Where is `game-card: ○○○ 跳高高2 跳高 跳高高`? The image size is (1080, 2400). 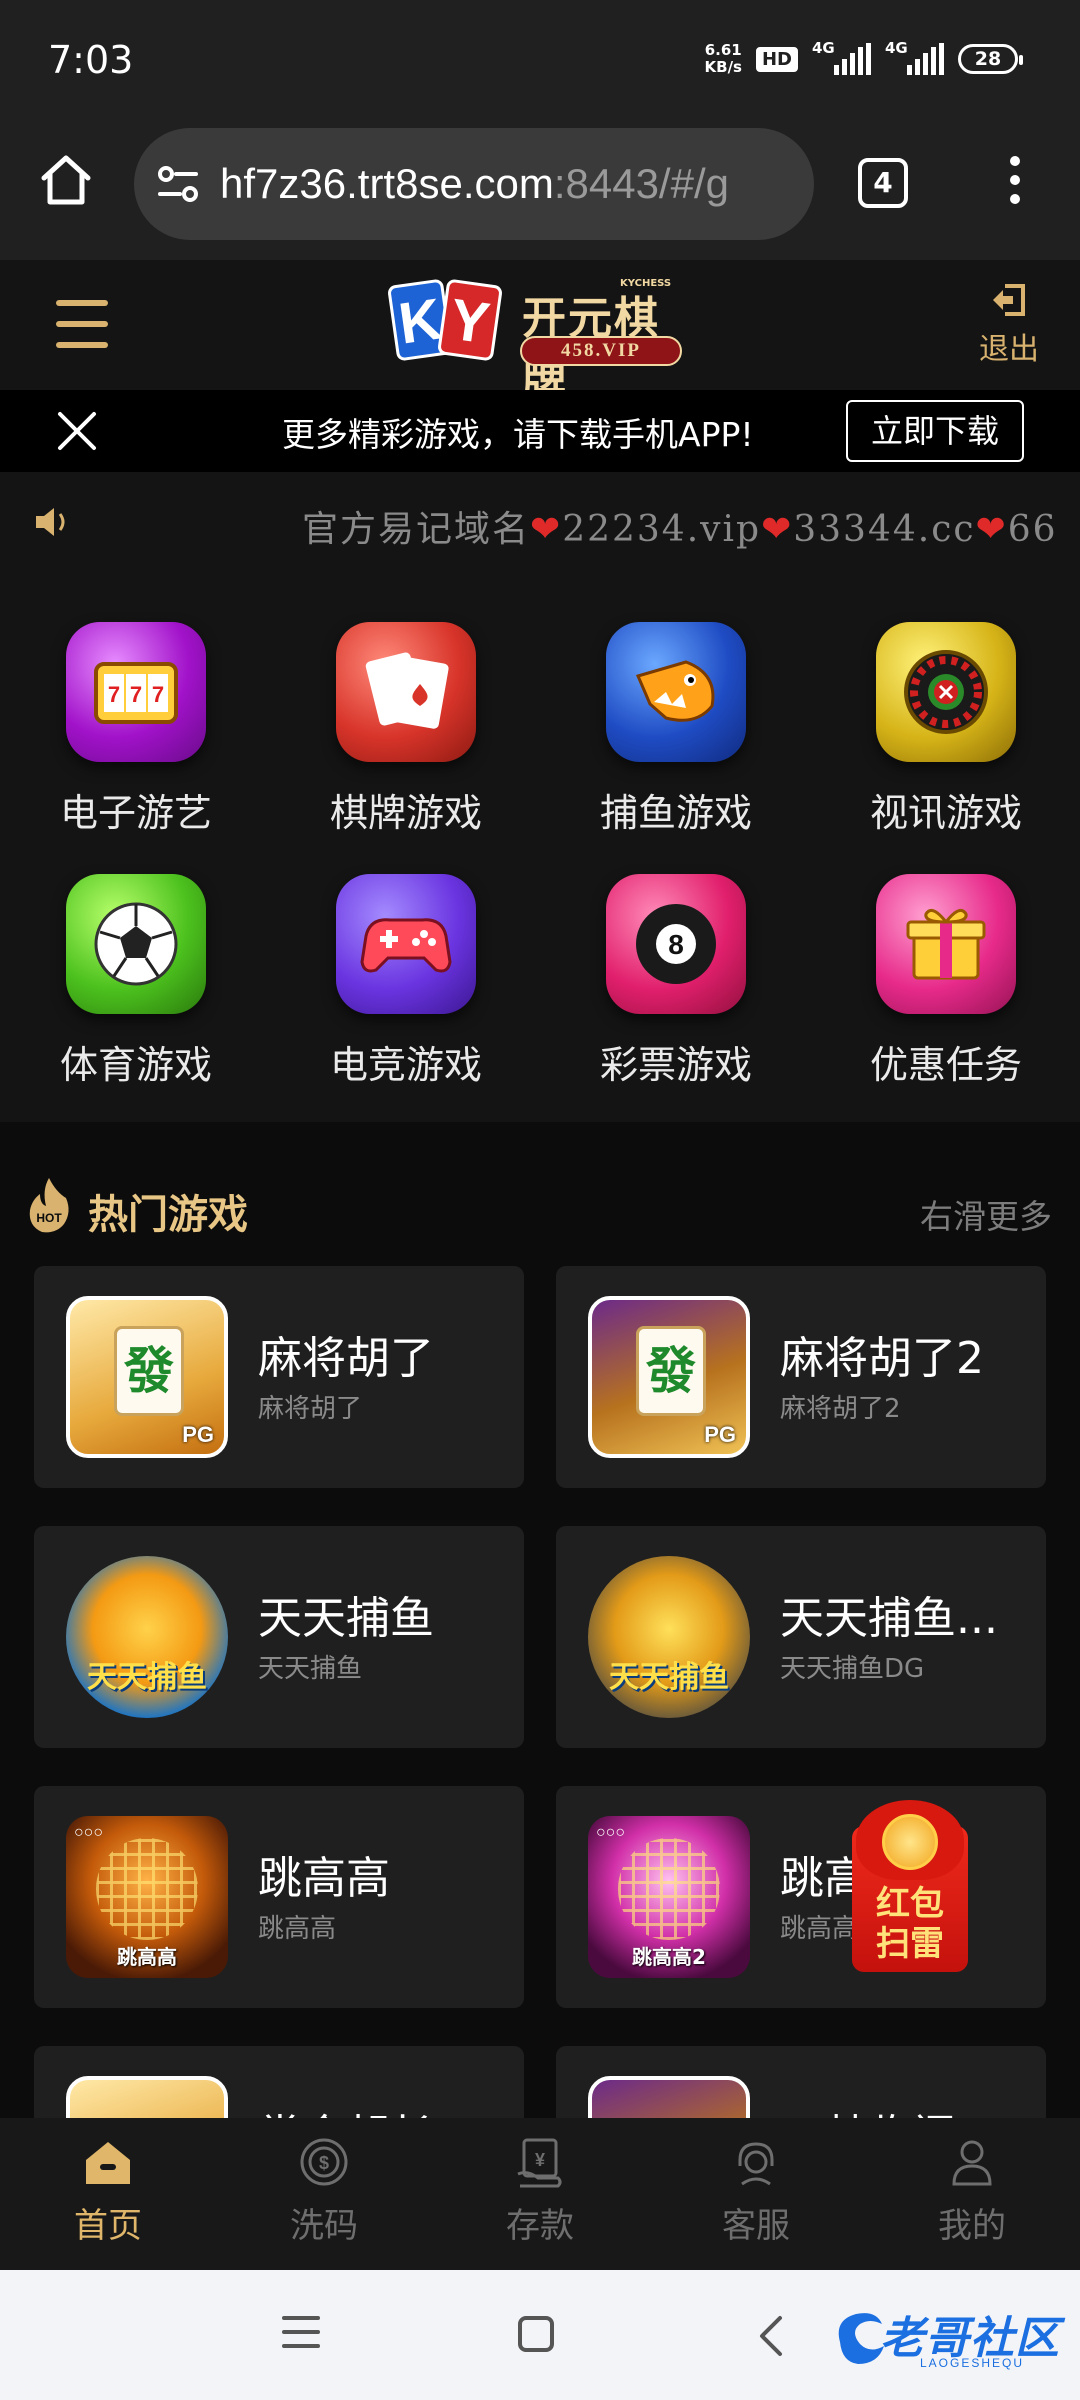
game-card: ○○○ 跳高高2 跳高 跳高高 is located at coordinates (801, 1897).